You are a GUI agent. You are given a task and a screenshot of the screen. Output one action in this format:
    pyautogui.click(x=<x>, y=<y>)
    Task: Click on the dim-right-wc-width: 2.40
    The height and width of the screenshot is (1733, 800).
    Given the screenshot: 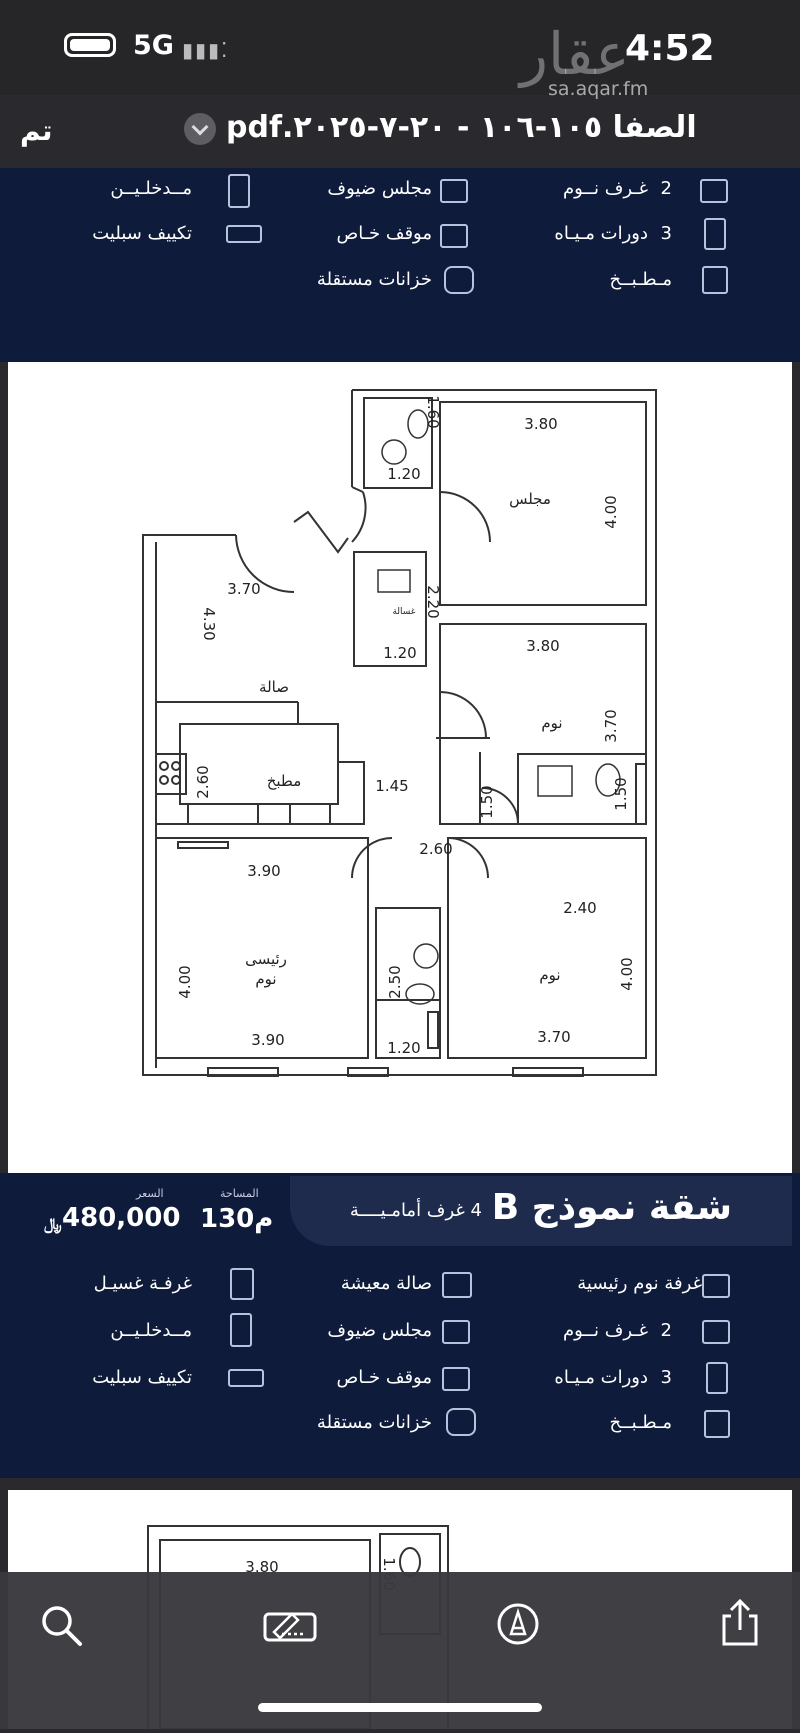 What is the action you would take?
    pyautogui.click(x=579, y=908)
    